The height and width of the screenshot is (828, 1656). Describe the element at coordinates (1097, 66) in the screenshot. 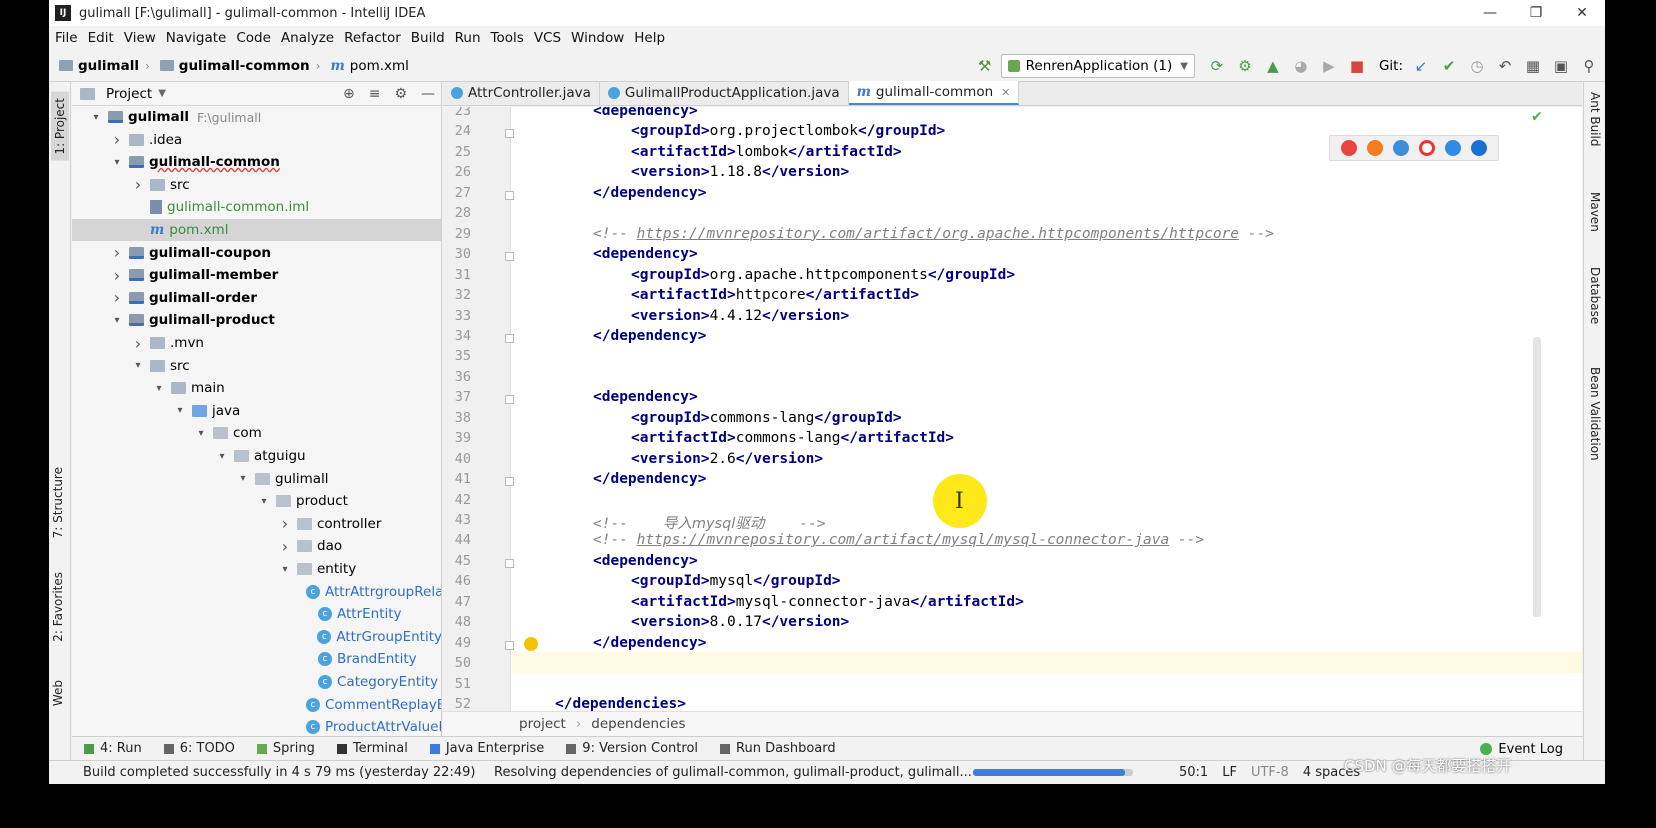

I see `run-configuration-select: RenrenApplication (1) ▼` at that location.